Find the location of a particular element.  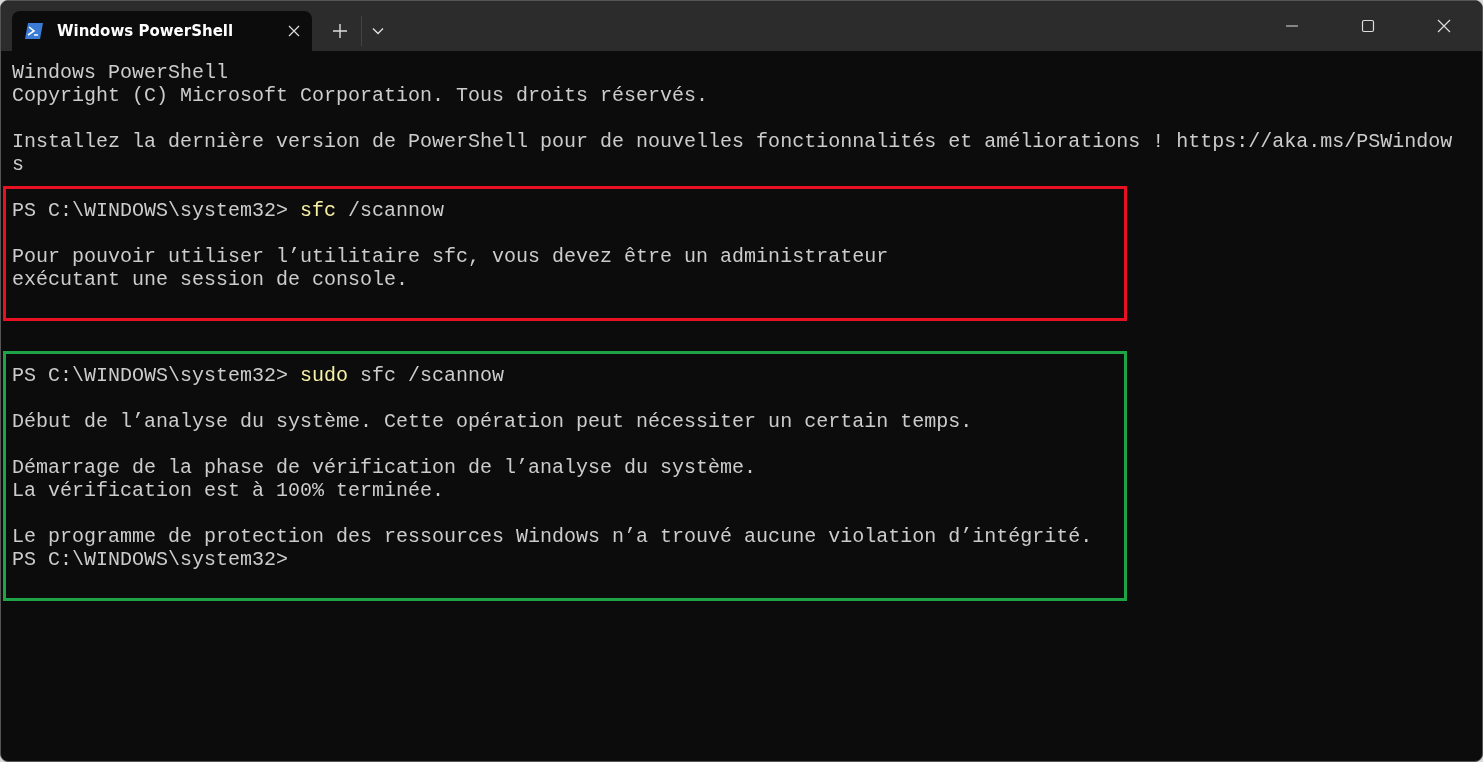

output-text: Windows PowerShell is located at coordinates (120, 72).